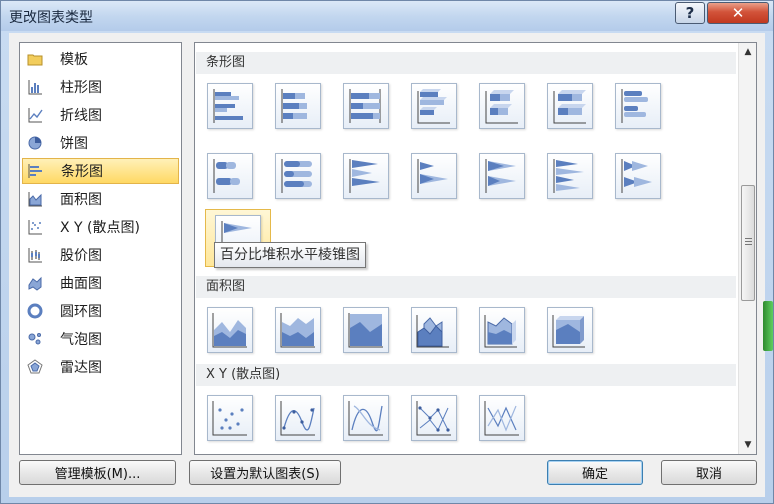  What do you see at coordinates (502, 330) in the screenshot?
I see `subtype-3d-stacked-area` at bounding box center [502, 330].